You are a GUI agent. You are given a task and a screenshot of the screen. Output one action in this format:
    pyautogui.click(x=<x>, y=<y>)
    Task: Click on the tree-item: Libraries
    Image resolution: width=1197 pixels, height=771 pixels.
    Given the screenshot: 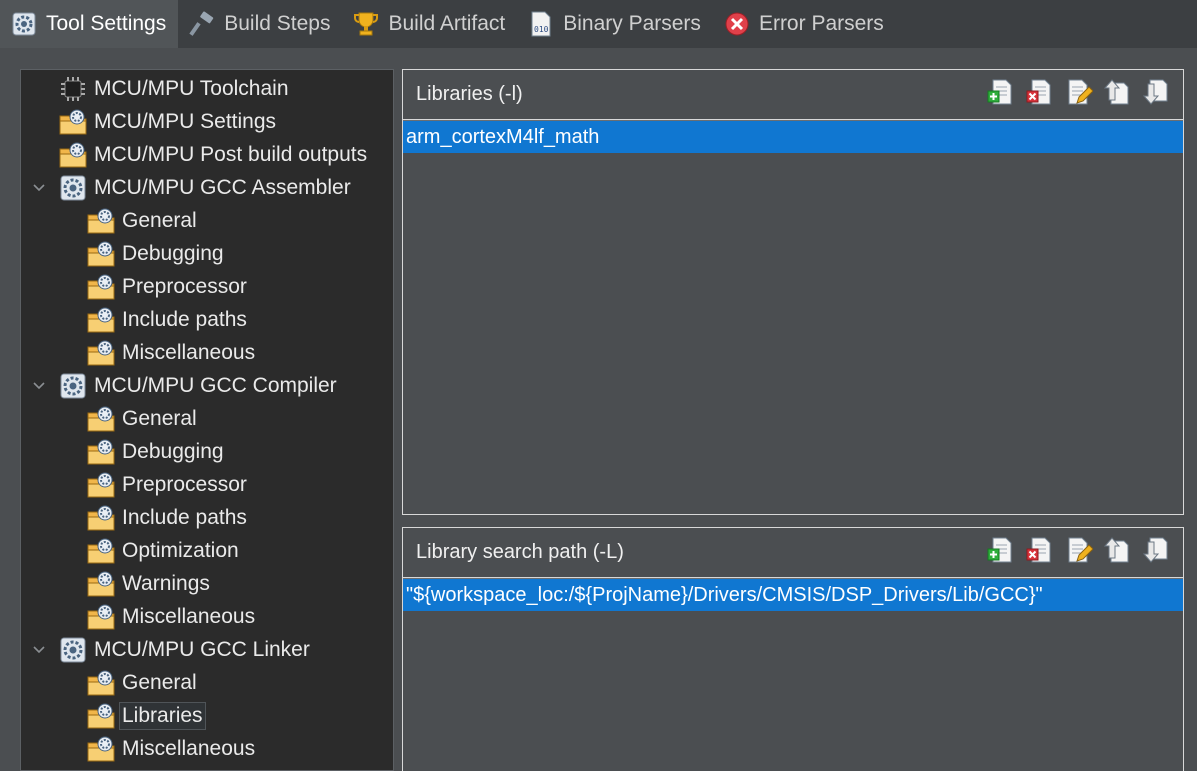 What is the action you would take?
    pyautogui.click(x=146, y=715)
    